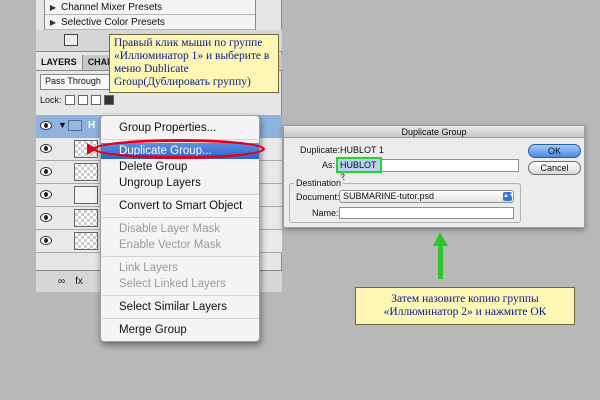 The height and width of the screenshot is (400, 600). I want to click on lock-all-icon, so click(108, 100).